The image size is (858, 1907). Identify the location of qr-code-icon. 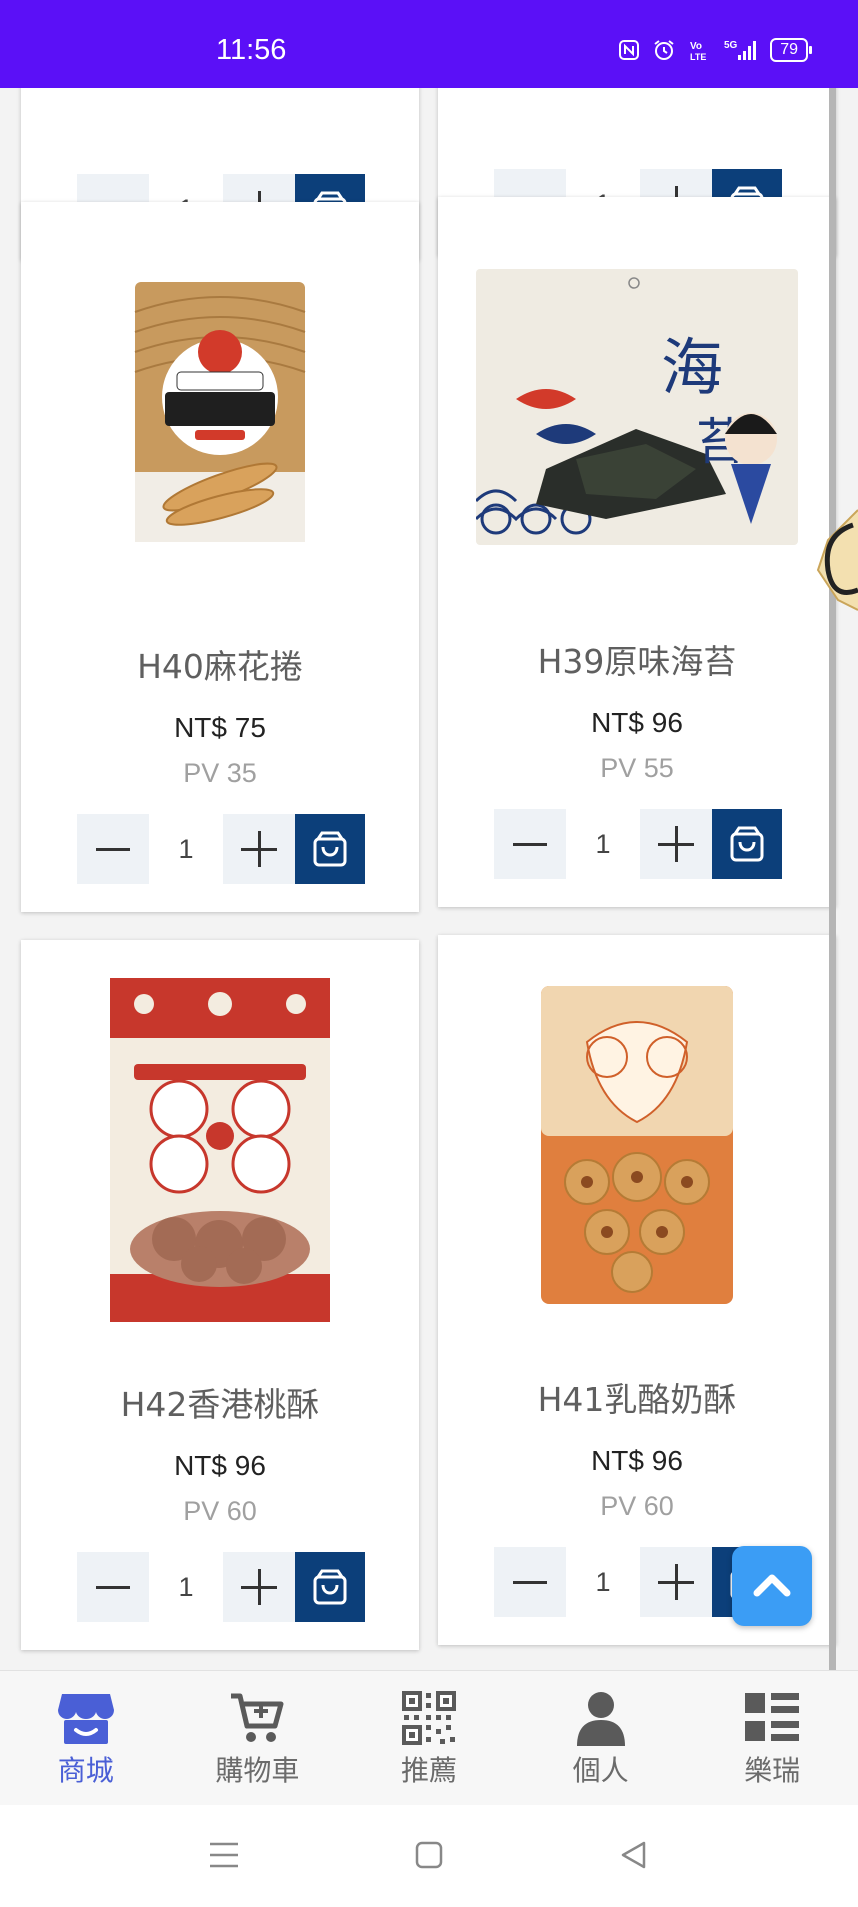
(429, 1718).